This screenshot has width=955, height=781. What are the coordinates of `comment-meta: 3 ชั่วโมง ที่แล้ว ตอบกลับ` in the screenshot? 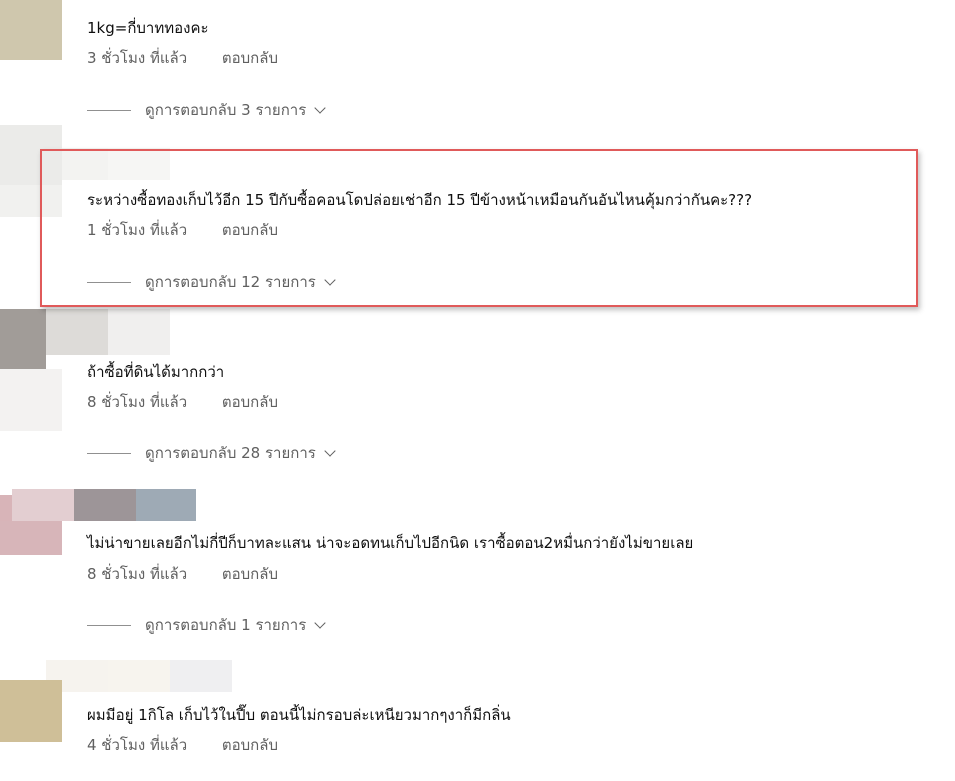 It's located at (182, 58).